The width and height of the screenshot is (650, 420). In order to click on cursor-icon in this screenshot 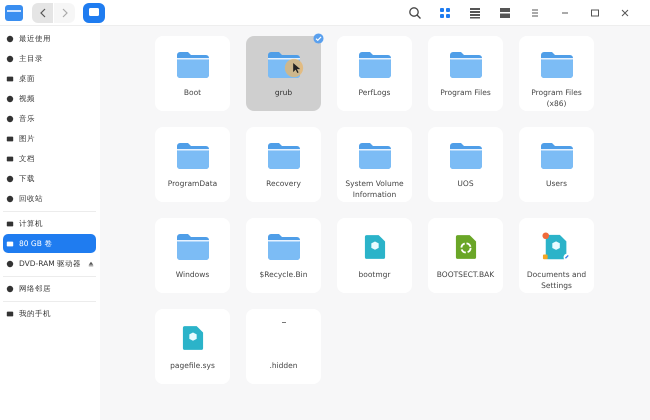, I will do `click(294, 68)`.